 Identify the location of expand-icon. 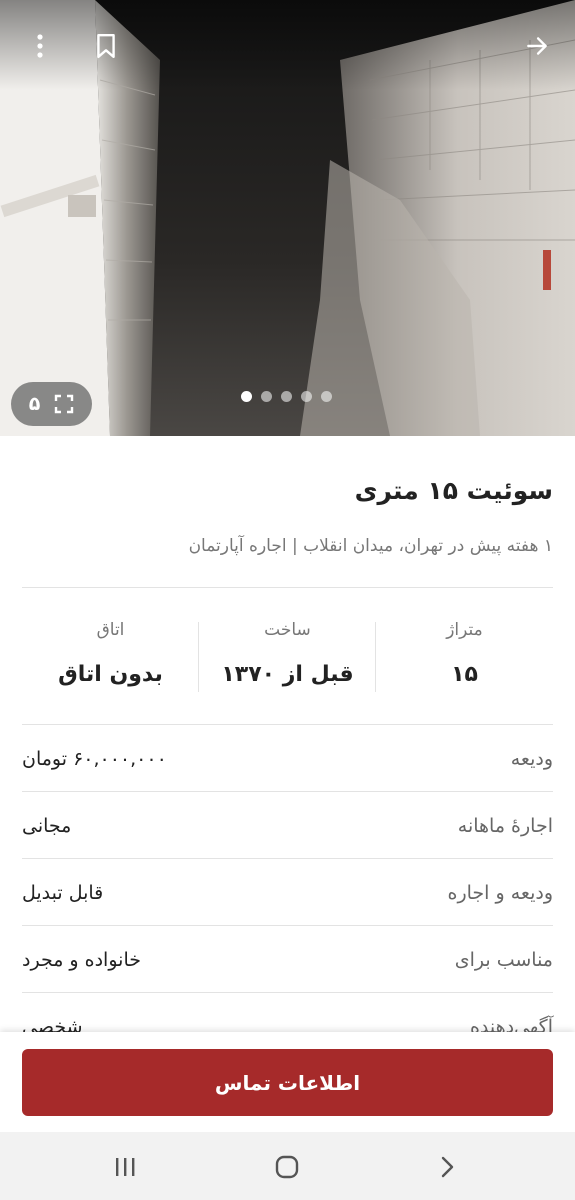
(64, 404).